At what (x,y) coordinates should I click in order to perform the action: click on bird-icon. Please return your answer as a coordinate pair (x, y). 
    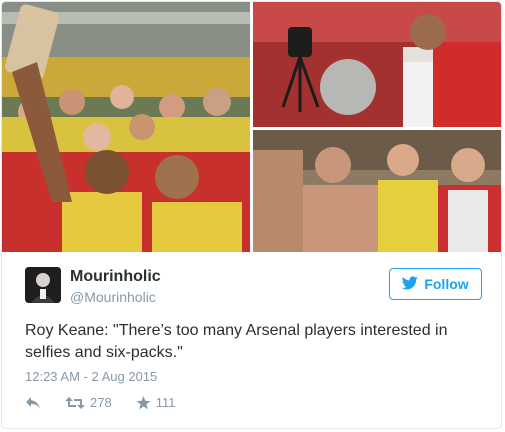
    Looking at the image, I should click on (410, 284).